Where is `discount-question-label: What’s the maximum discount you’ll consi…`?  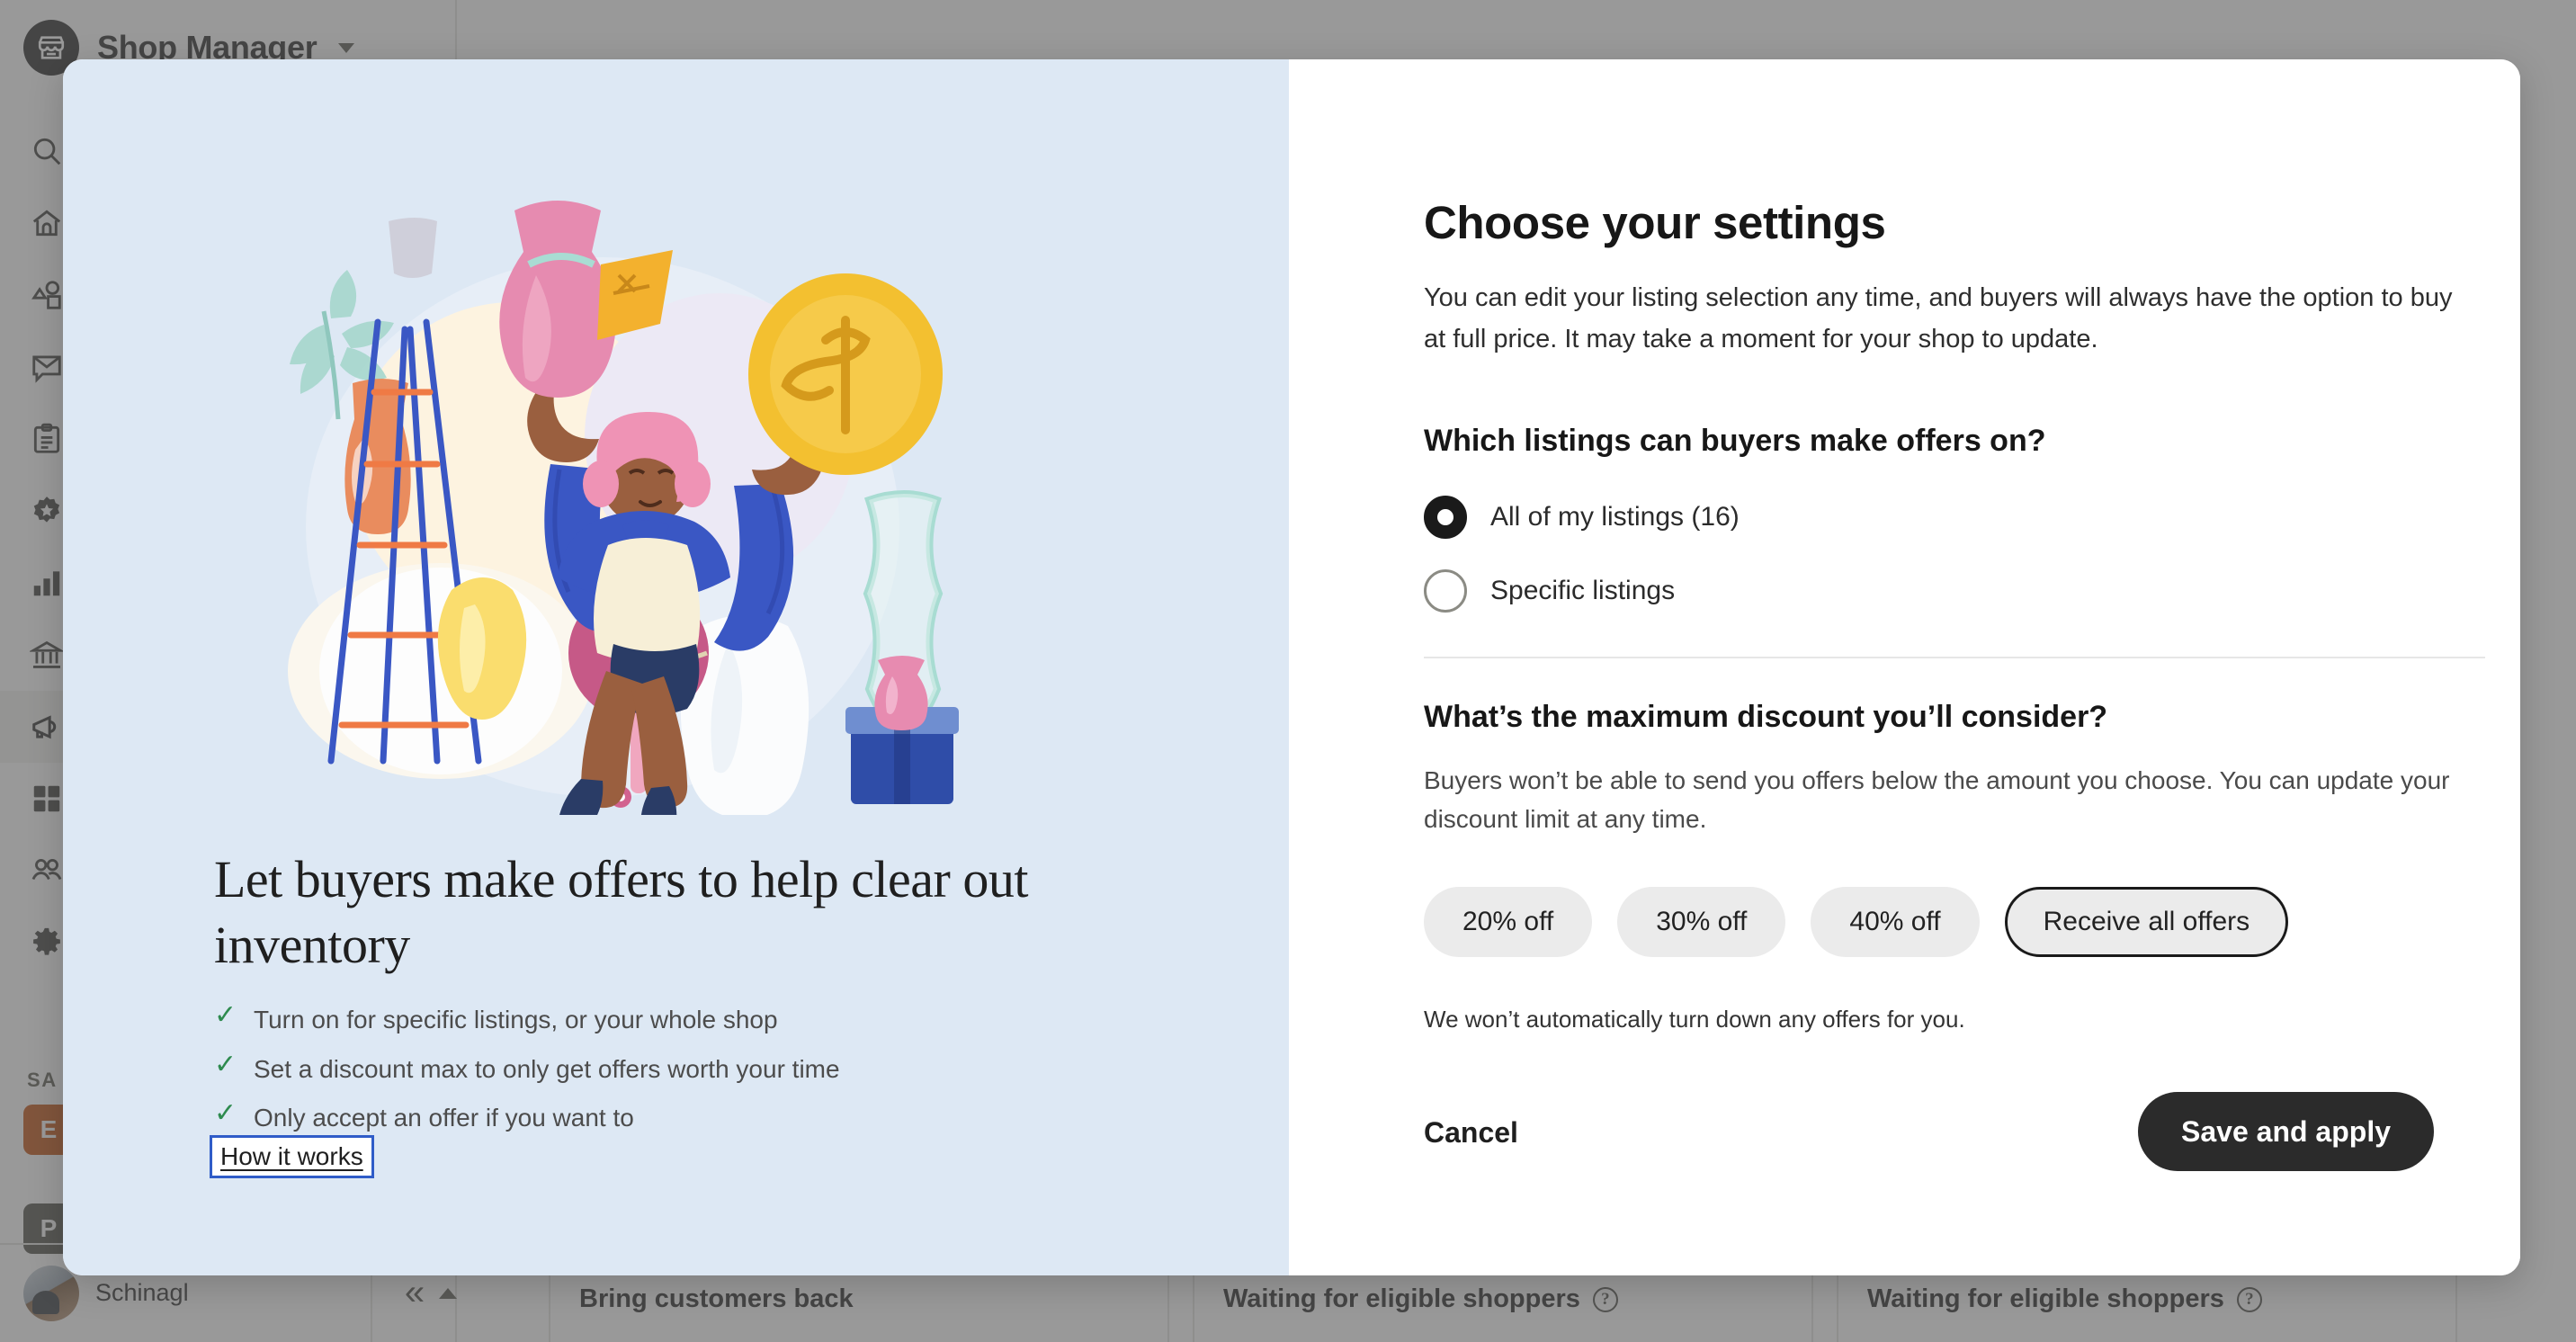 discount-question-label: What’s the maximum discount you’ll consi… is located at coordinates (1766, 717).